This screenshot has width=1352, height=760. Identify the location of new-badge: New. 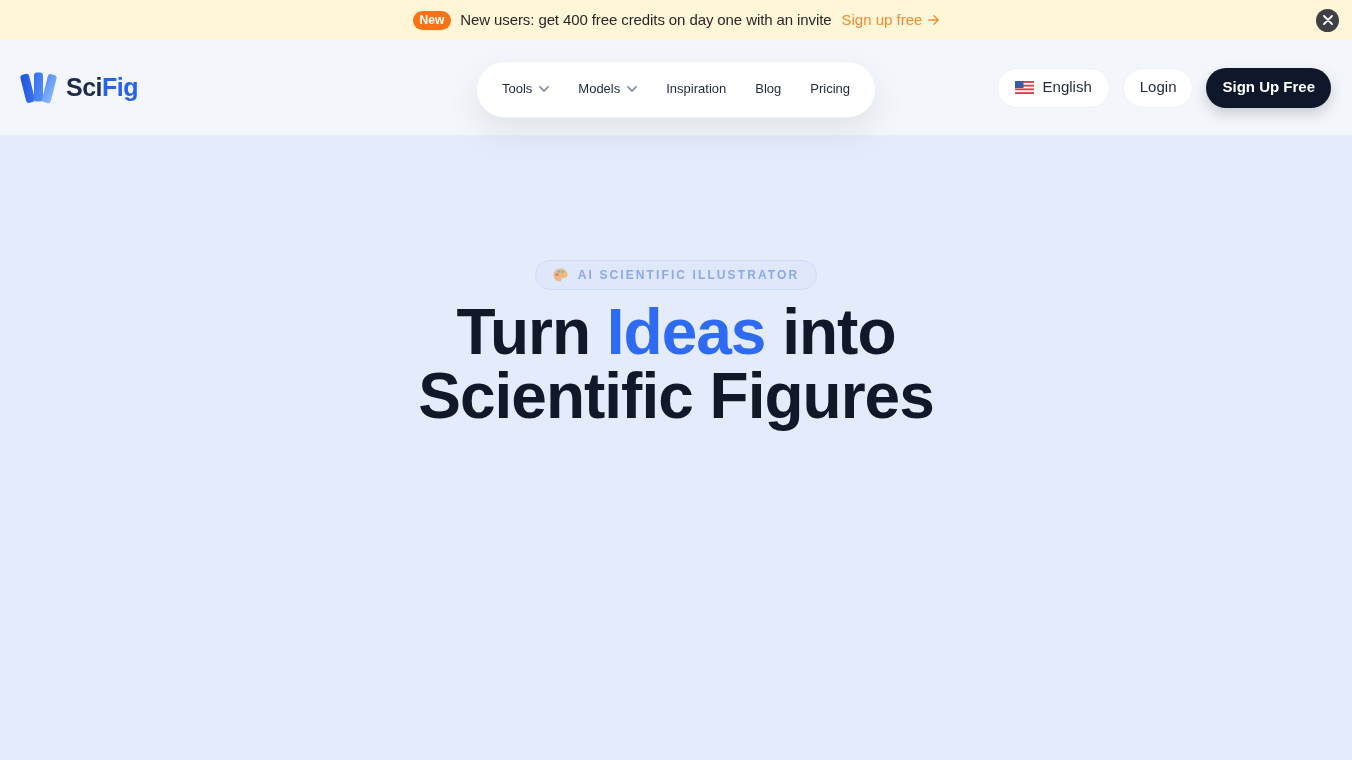
(432, 20).